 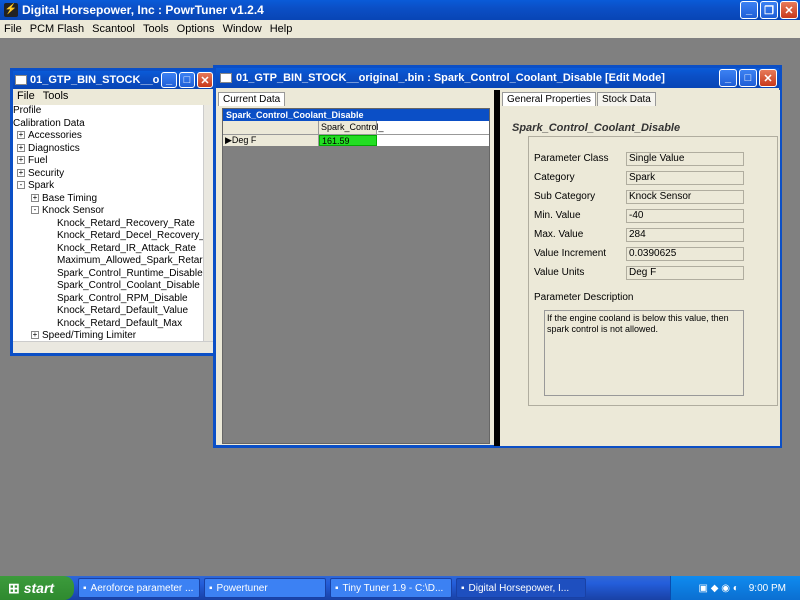 What do you see at coordinates (208, 224) in the screenshot?
I see `tree-vertical-scrollbar` at bounding box center [208, 224].